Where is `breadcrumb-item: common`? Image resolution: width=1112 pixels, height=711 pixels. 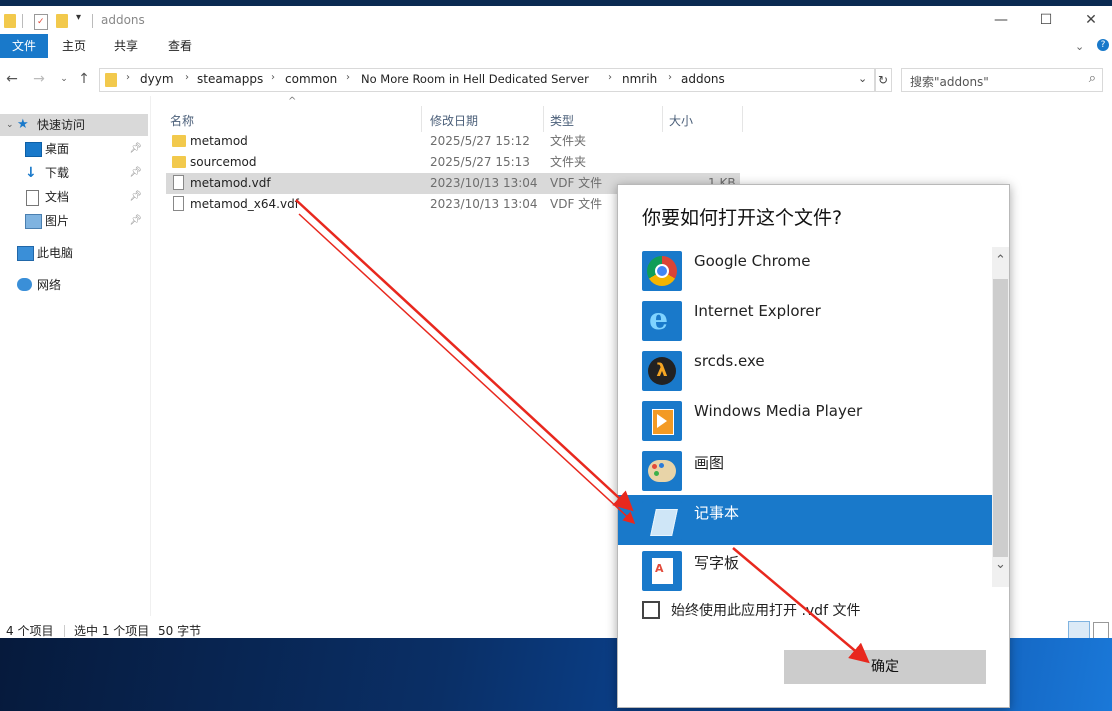
breadcrumb-item: common is located at coordinates (311, 79).